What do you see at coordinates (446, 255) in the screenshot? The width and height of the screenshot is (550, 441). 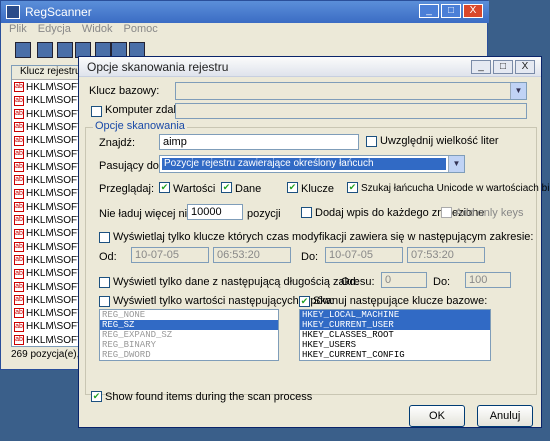 I see `to-time-input` at bounding box center [446, 255].